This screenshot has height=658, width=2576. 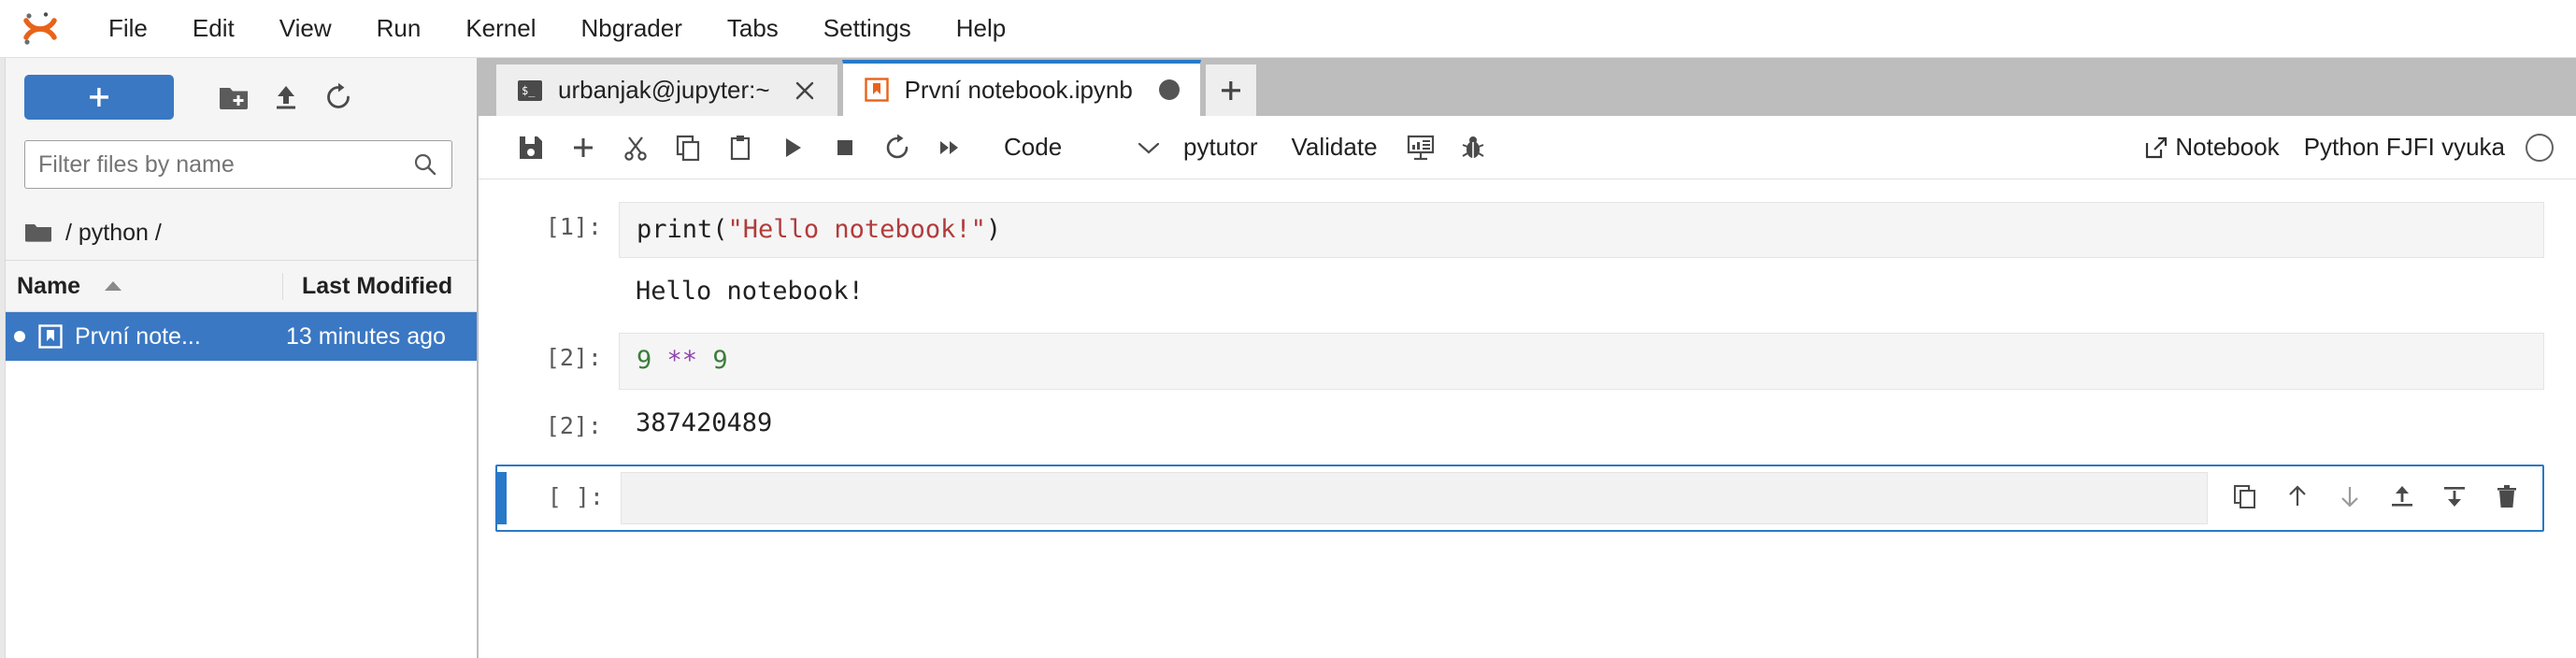 I want to click on stream-output-text: Hello notebook!, so click(x=1581, y=292).